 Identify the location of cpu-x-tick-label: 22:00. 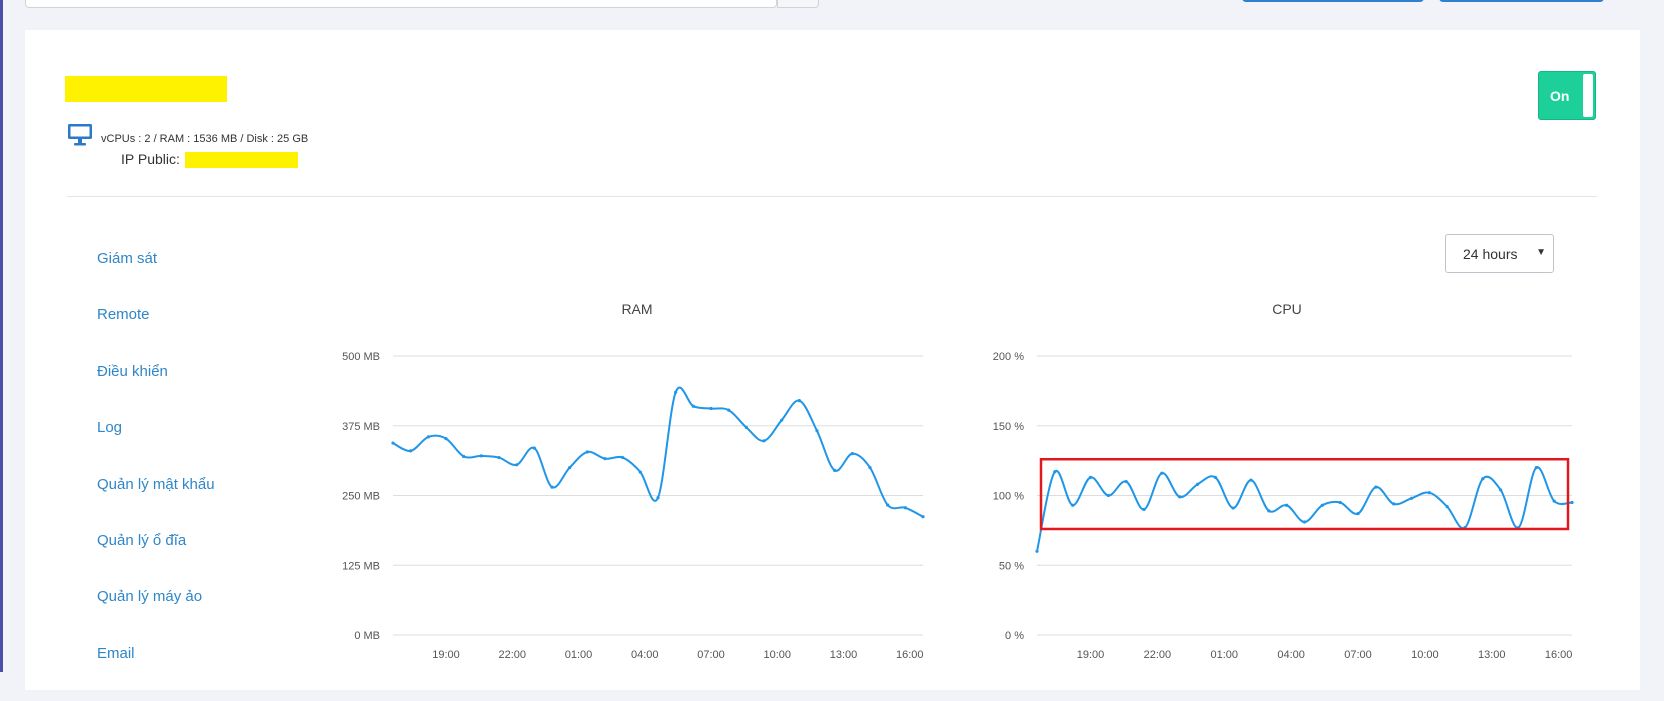
(1158, 655).